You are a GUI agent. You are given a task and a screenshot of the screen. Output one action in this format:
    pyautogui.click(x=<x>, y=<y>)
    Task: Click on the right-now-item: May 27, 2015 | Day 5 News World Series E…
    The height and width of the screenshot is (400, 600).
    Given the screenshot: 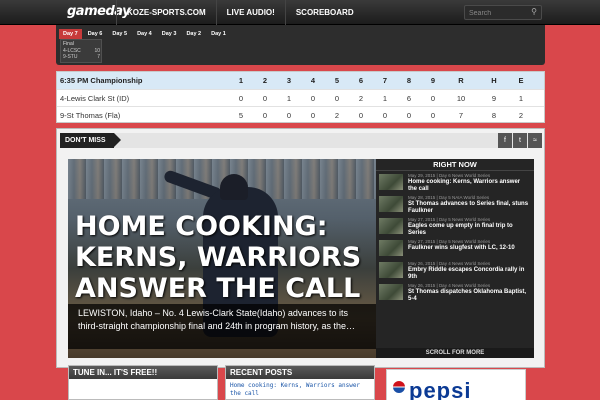 What is the action you would take?
    pyautogui.click(x=455, y=227)
    